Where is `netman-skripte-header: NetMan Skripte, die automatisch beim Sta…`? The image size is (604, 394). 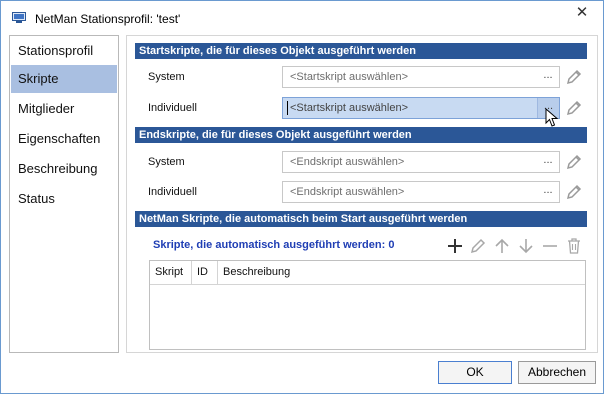
netman-skripte-header: NetMan Skripte, die automatisch beim Sta… is located at coordinates (361, 219).